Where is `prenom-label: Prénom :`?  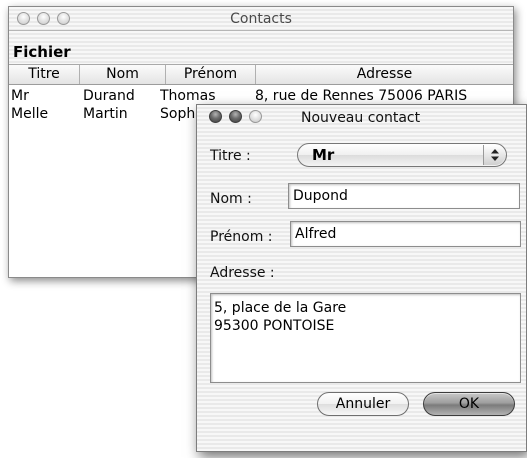 prenom-label: Prénom : is located at coordinates (241, 237).